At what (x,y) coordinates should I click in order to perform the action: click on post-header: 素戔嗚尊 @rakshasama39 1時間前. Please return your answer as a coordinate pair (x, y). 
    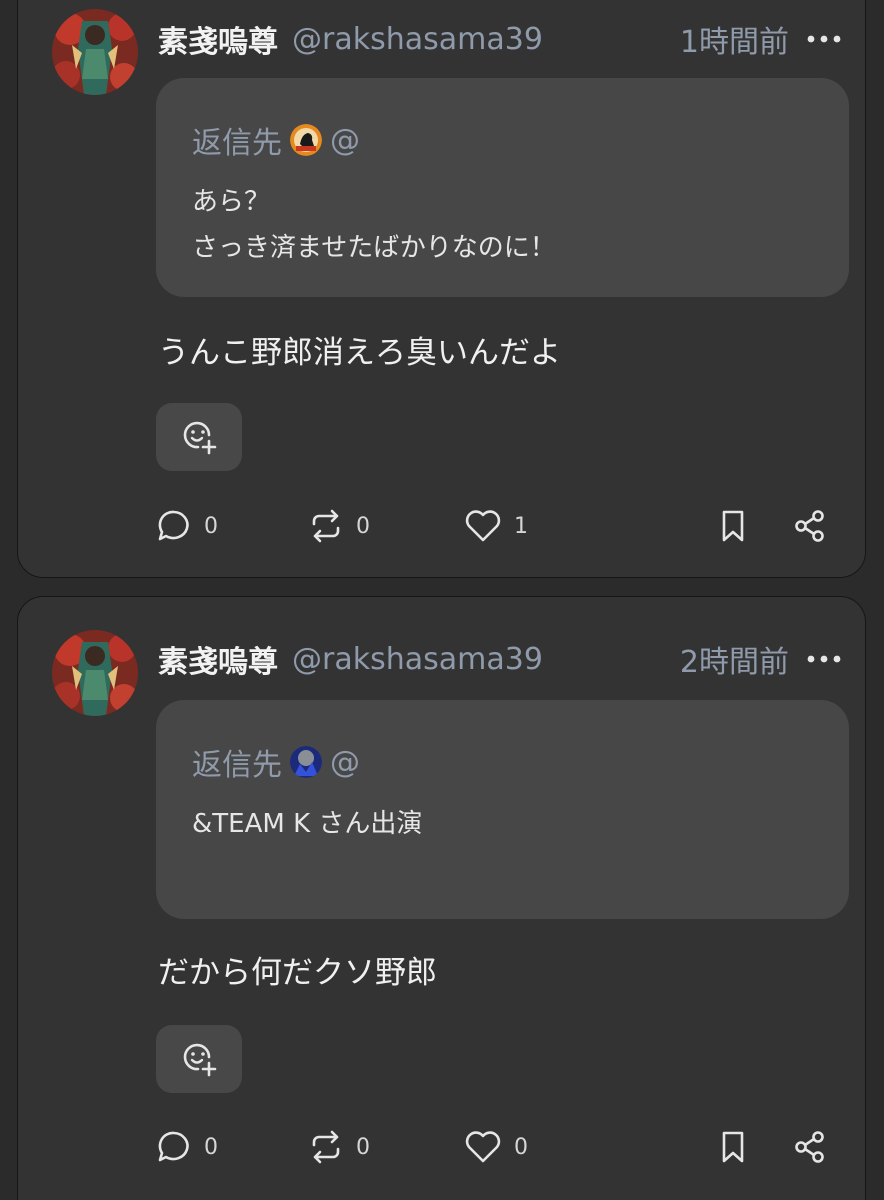
    Looking at the image, I should click on (502, 39).